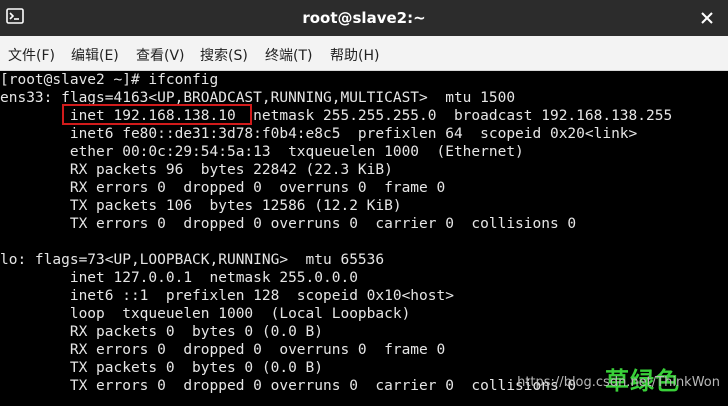 Image resolution: width=728 pixels, height=406 pixels. I want to click on menu-bar: 文件(F) 编辑(E) 查看(V) 搜索(S) 终端(T) 帮助(H), so click(364, 53).